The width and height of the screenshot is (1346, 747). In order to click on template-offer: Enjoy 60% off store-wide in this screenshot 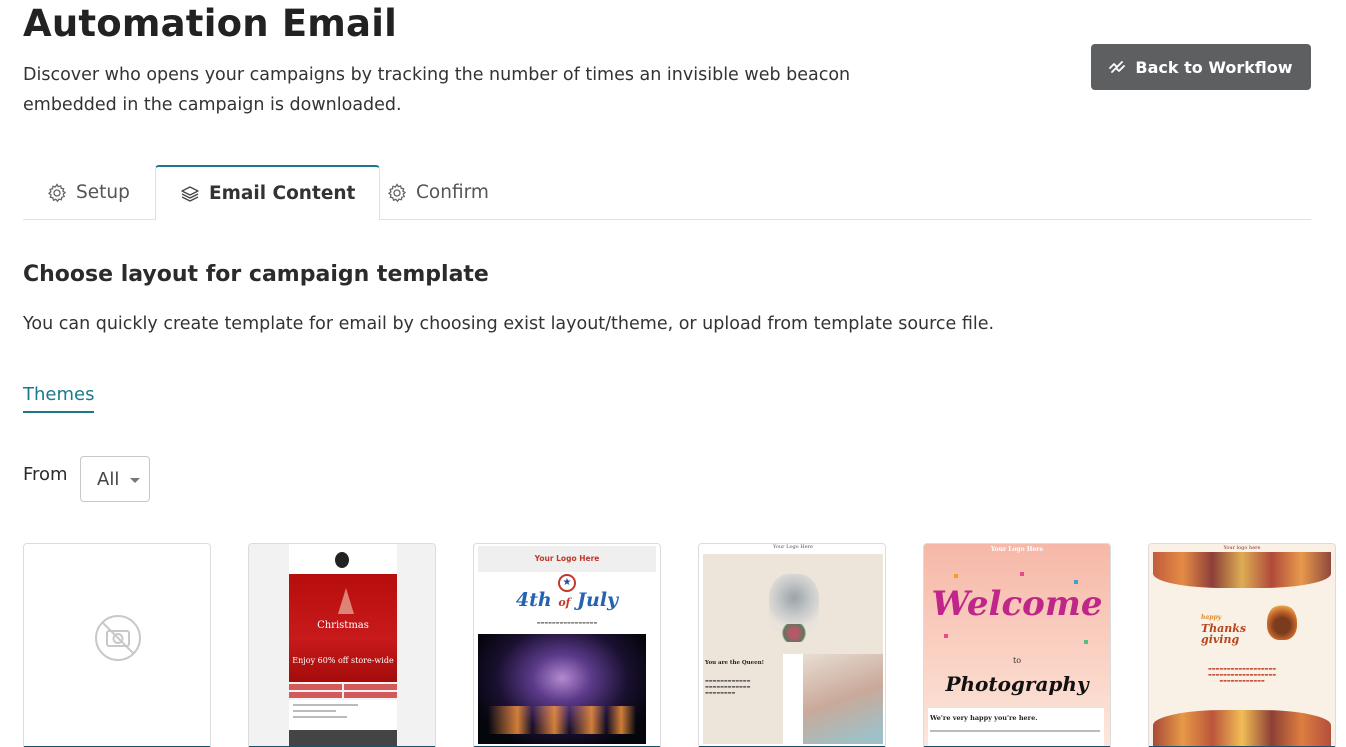, I will do `click(343, 660)`.